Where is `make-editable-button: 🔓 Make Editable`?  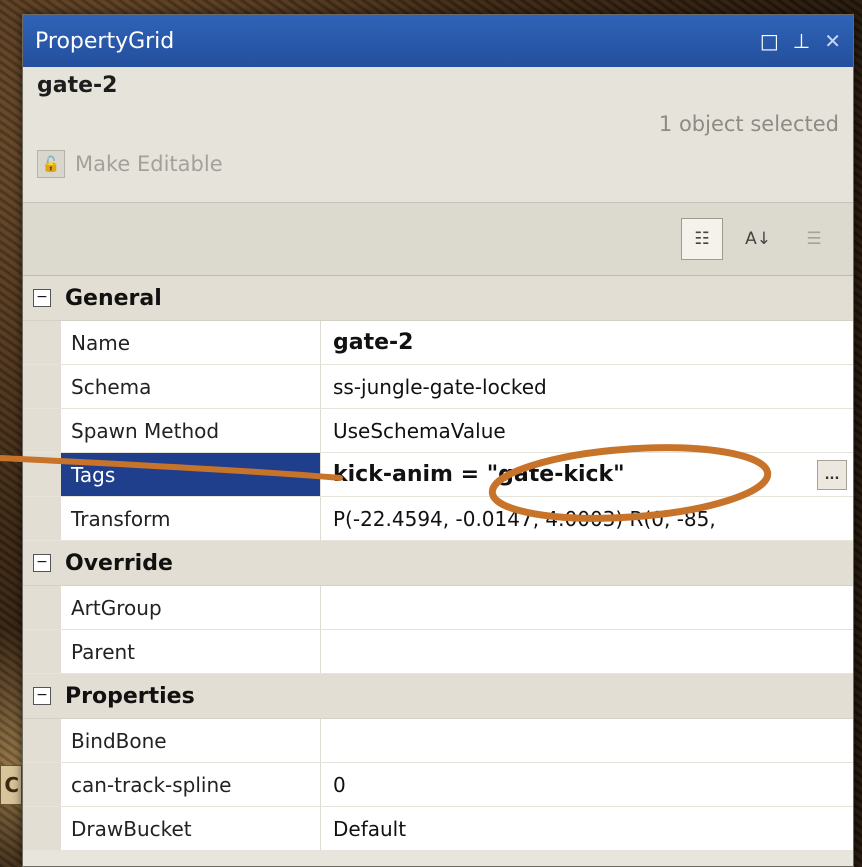 make-editable-button: 🔓 Make Editable is located at coordinates (438, 164).